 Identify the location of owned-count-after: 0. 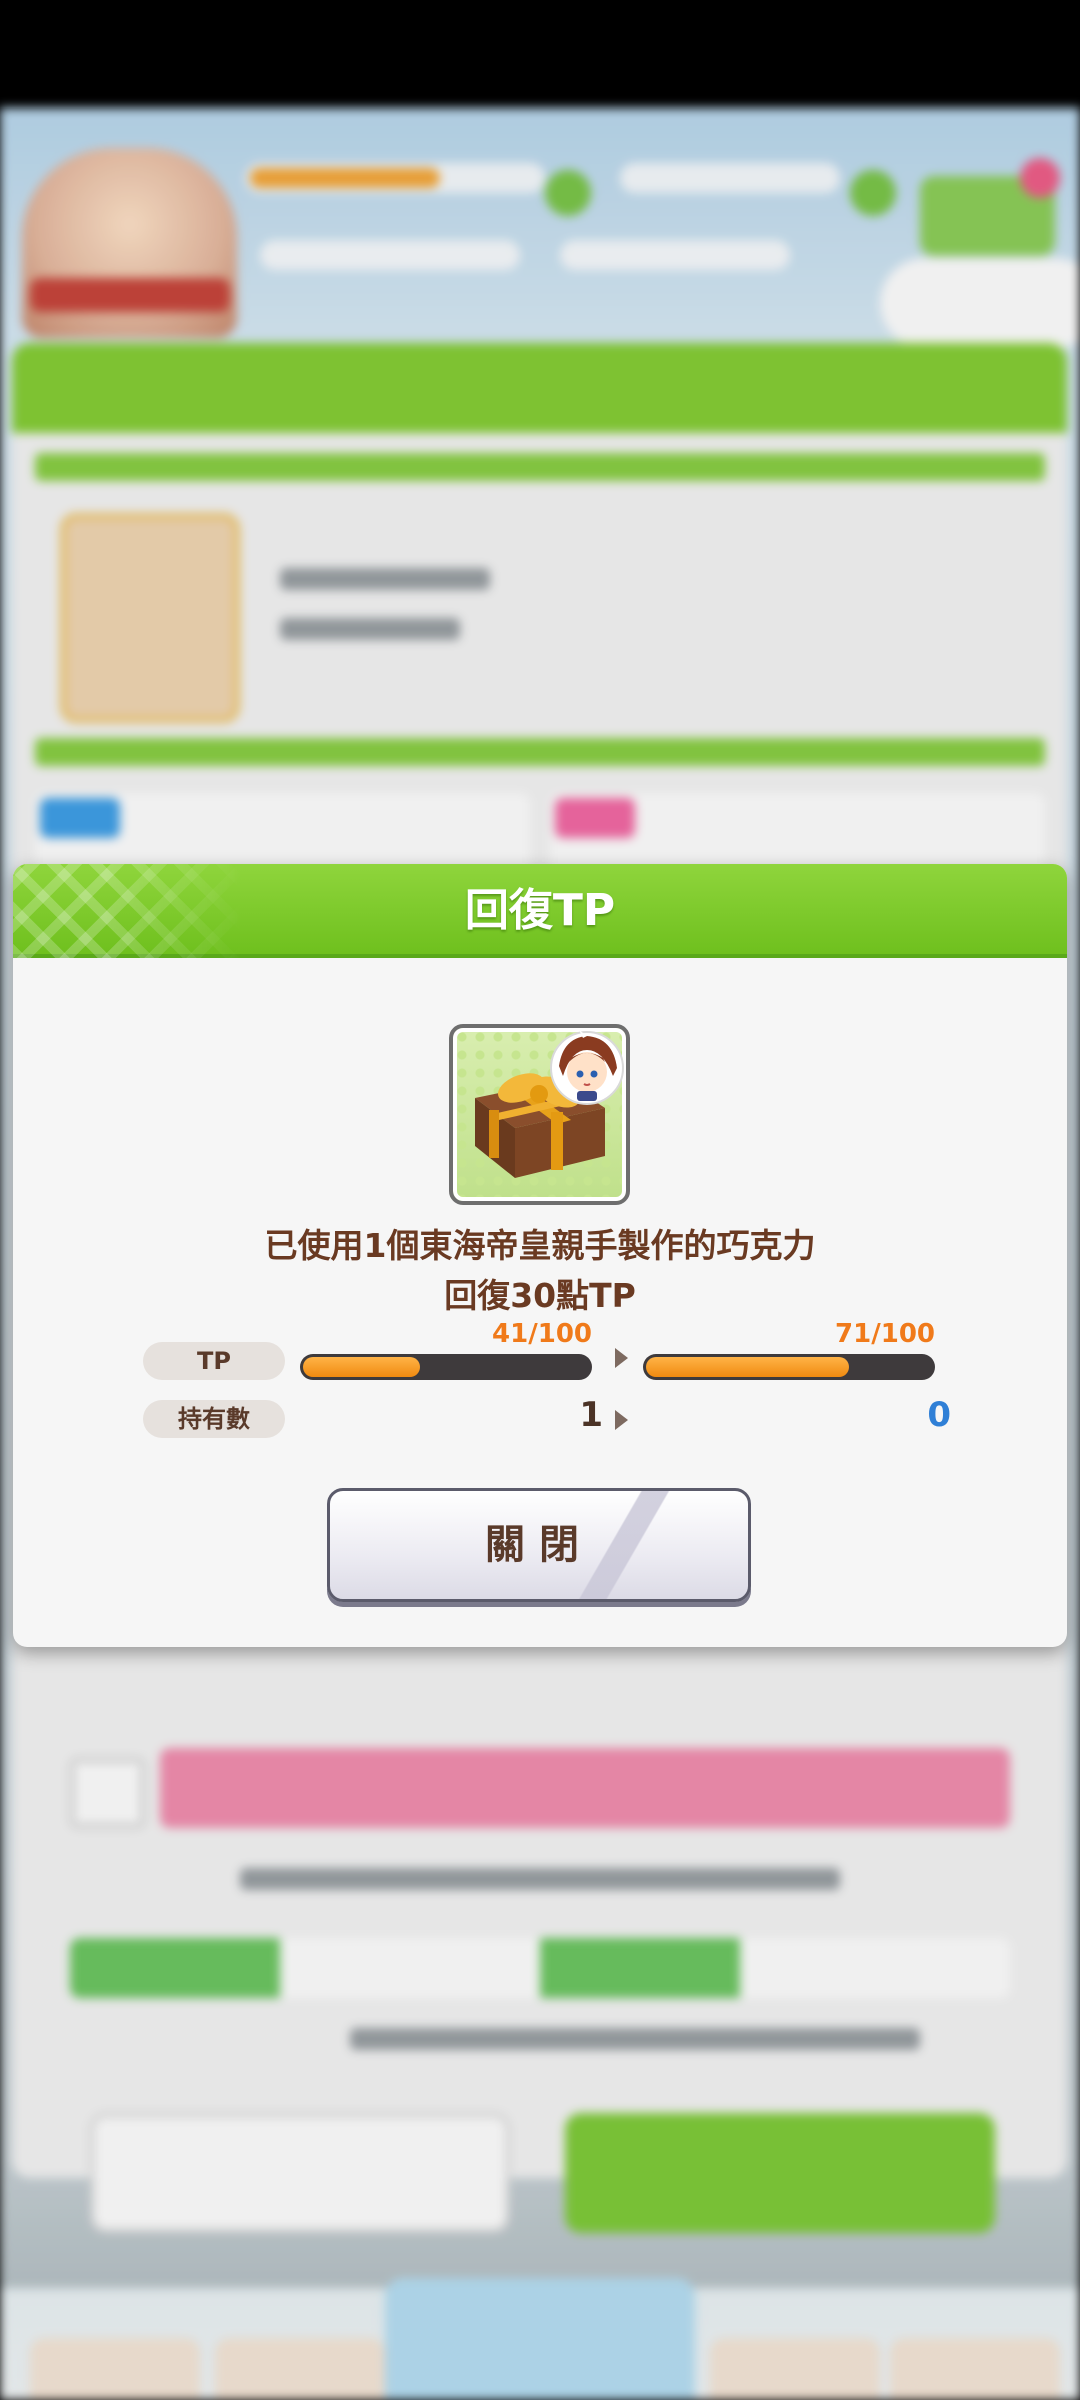
(939, 1415).